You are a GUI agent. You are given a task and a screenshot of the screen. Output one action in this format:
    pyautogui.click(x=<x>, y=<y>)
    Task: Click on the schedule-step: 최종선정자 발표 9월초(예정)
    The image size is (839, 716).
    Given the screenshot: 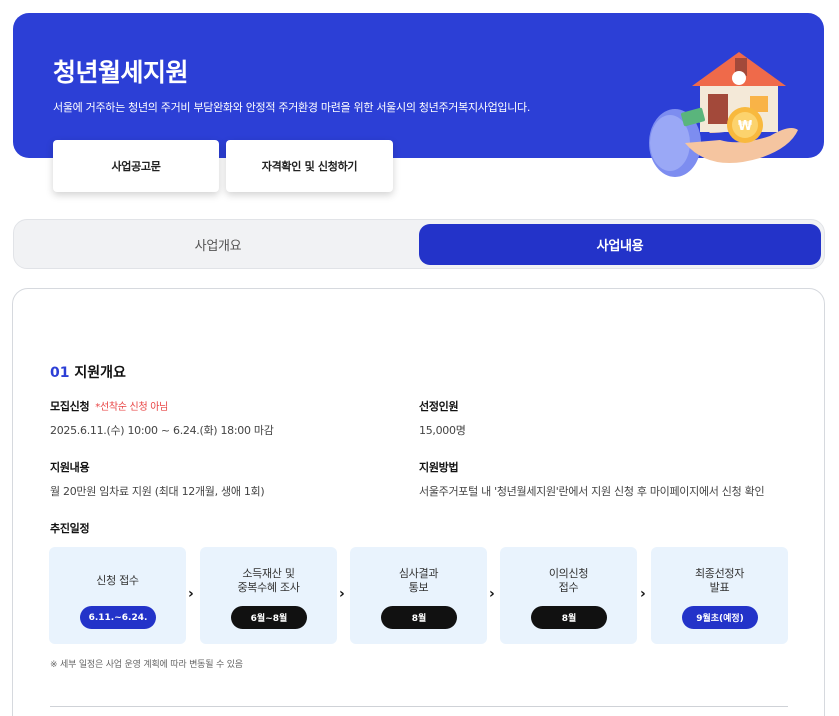 What is the action you would take?
    pyautogui.click(x=719, y=595)
    